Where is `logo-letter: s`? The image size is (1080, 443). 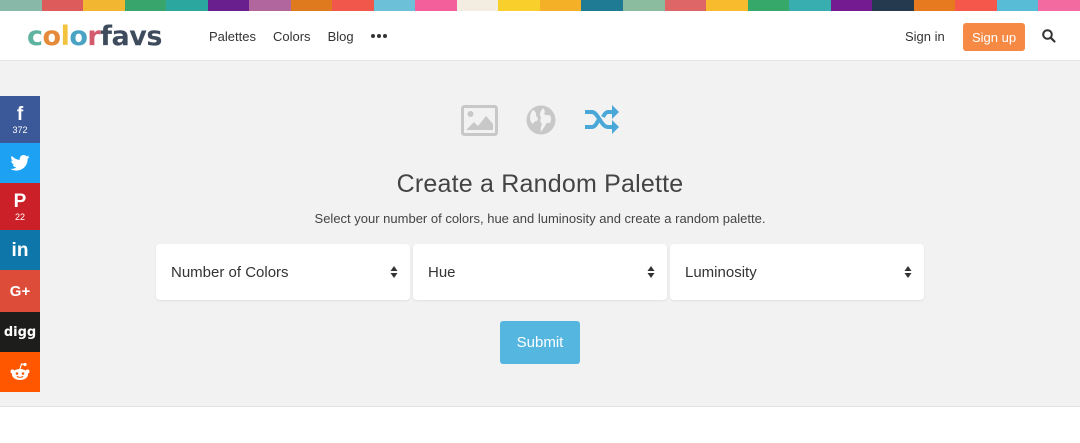
logo-letter: s is located at coordinates (154, 36).